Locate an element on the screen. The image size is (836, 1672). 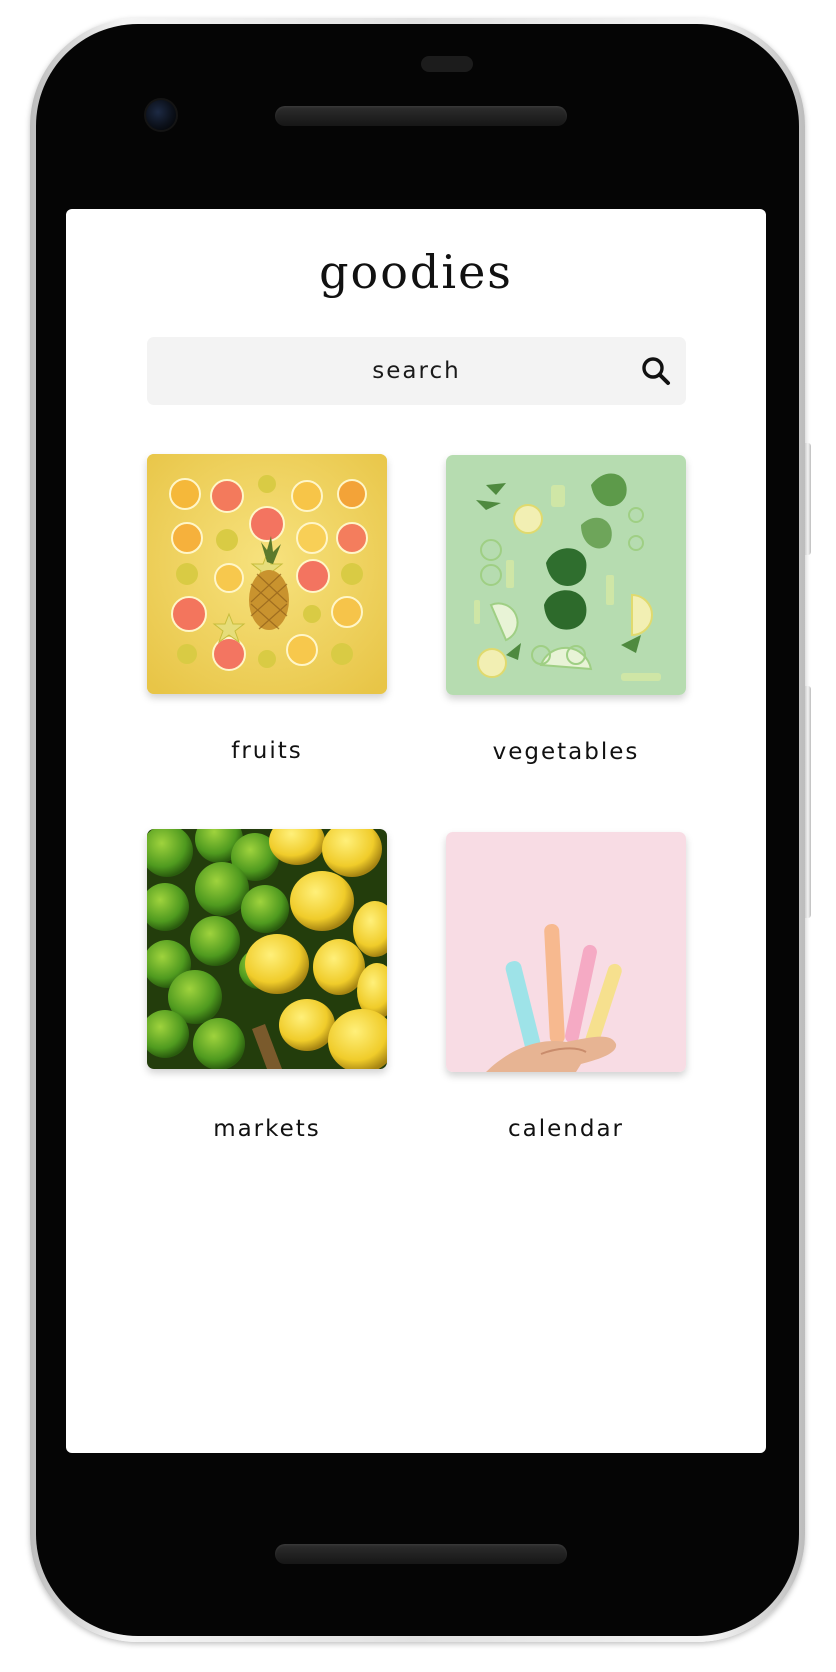
power-button is located at coordinates (808, 499).